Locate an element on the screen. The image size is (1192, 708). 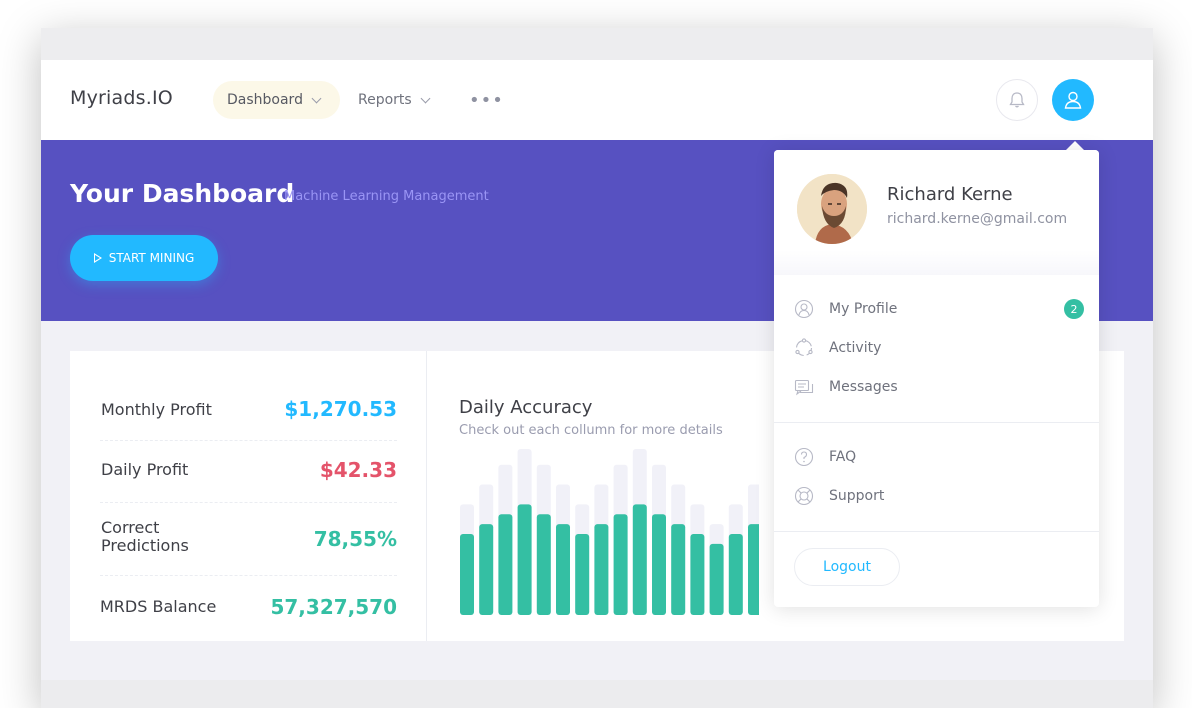
nav-dashboard-label: Dashboard is located at coordinates (265, 100).